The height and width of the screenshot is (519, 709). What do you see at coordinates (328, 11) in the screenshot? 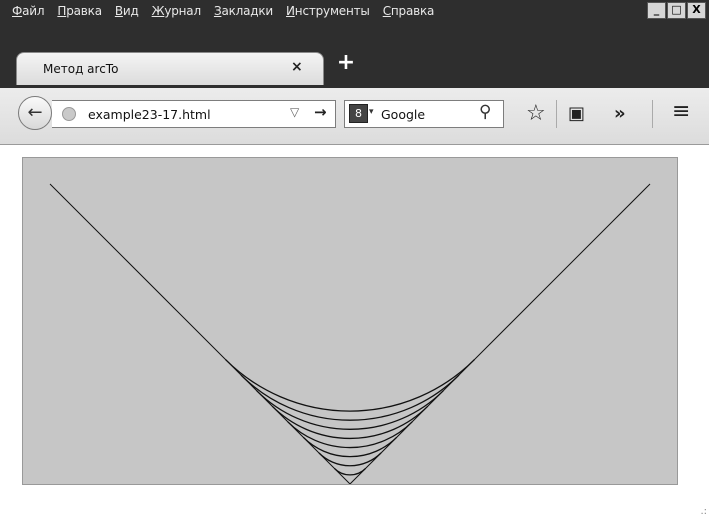
I see `menu-tools: Инструменты` at bounding box center [328, 11].